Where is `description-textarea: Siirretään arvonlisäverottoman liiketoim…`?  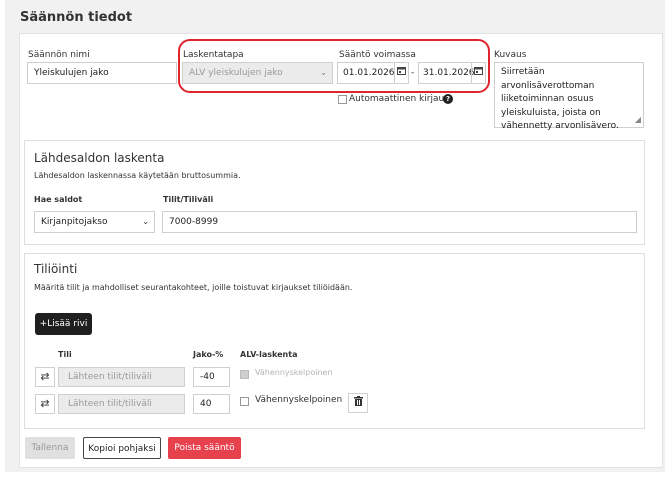 description-textarea: Siirretään arvonlisäverottoman liiketoim… is located at coordinates (569, 96).